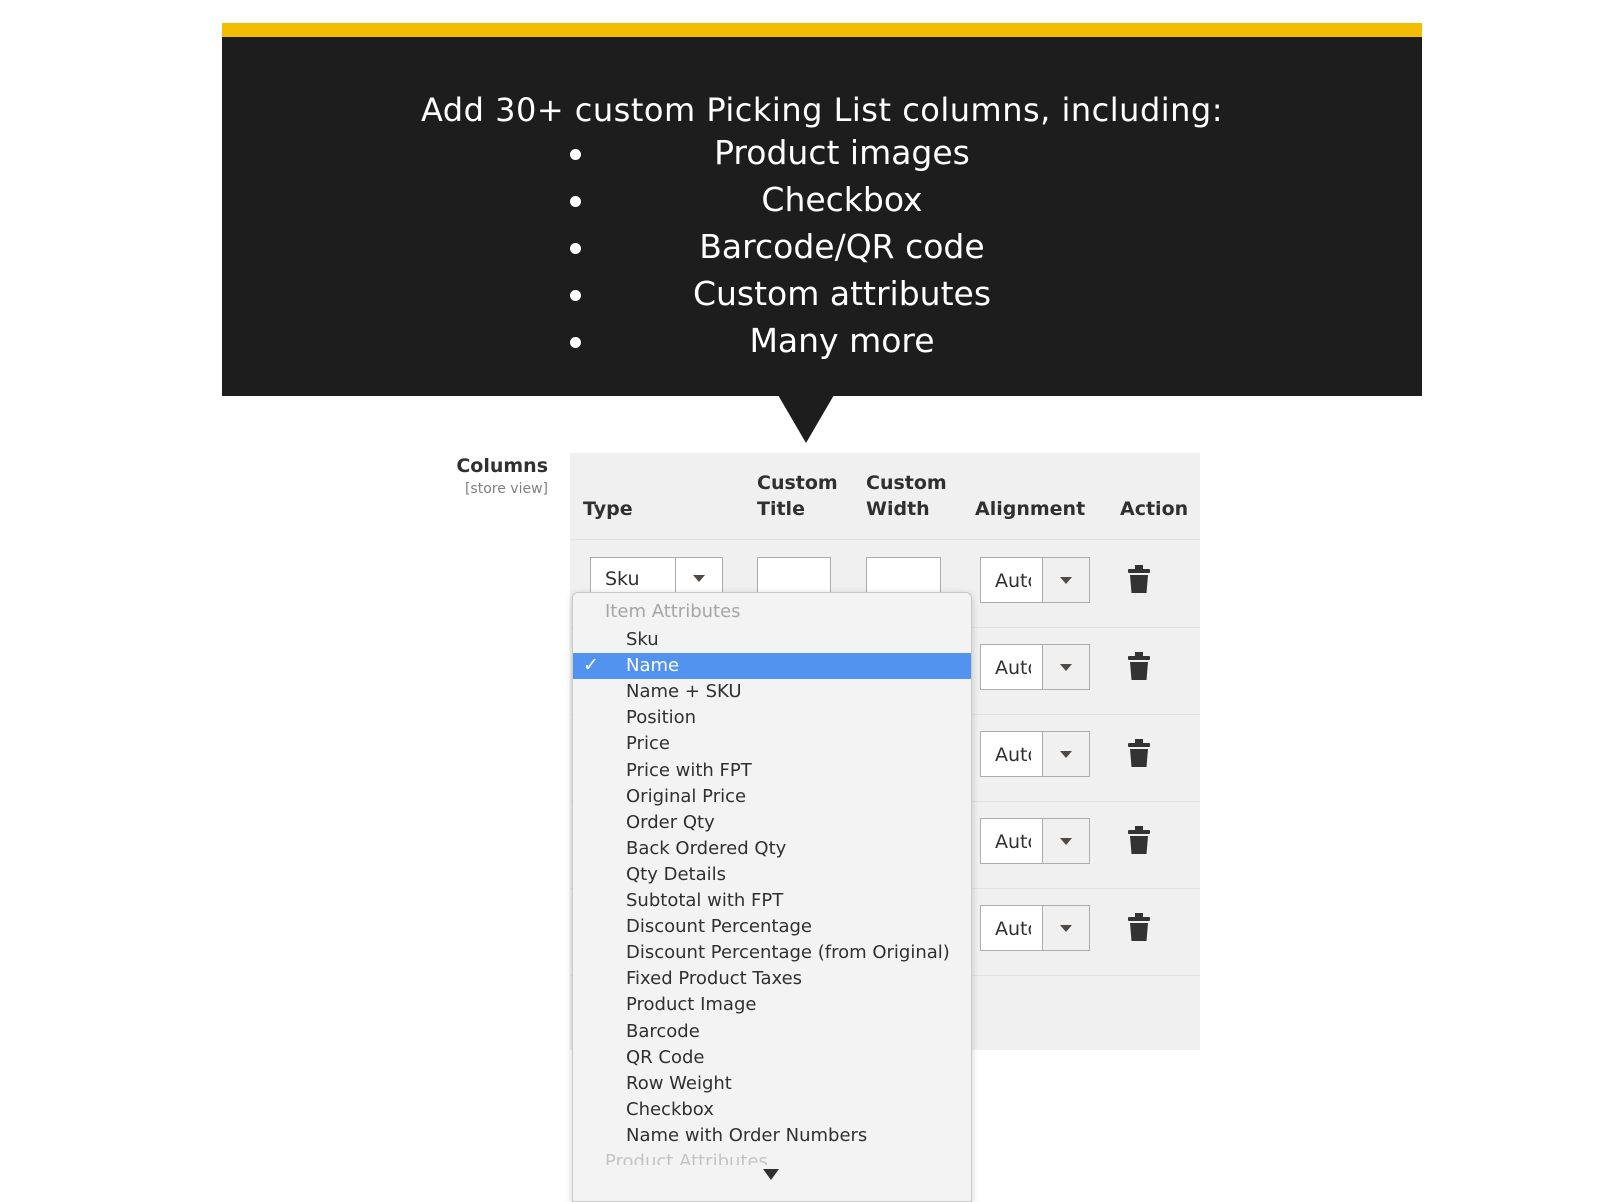 Image resolution: width=1600 pixels, height=1202 pixels. I want to click on dropdown-option: Fixed Product Taxes, so click(772, 979).